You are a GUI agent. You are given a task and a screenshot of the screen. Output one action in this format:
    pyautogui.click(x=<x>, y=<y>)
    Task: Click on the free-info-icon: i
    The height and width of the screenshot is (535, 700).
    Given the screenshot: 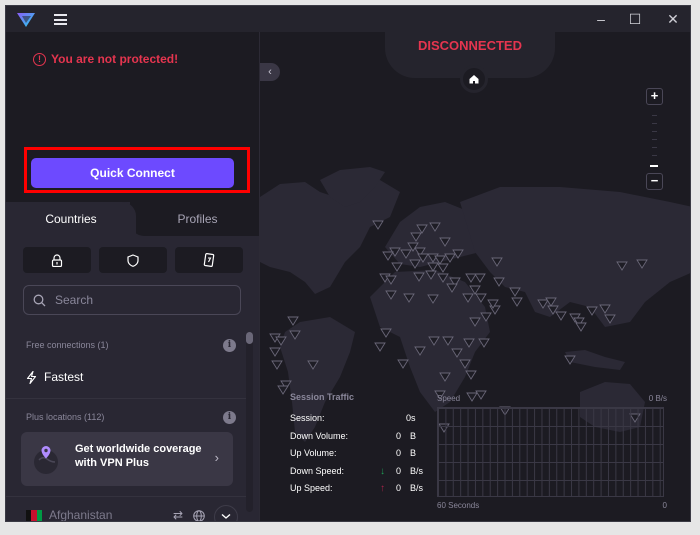 What is the action you would take?
    pyautogui.click(x=229, y=345)
    